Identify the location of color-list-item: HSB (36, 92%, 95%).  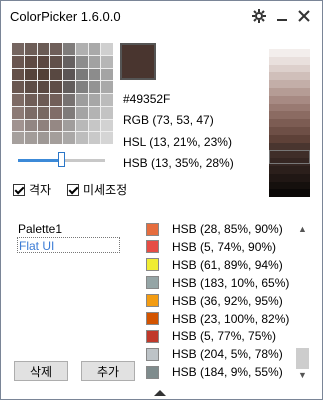
(214, 301).